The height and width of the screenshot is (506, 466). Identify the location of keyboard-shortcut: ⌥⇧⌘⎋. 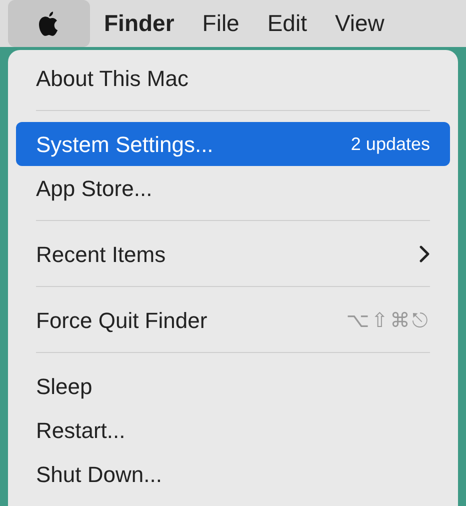
(388, 320).